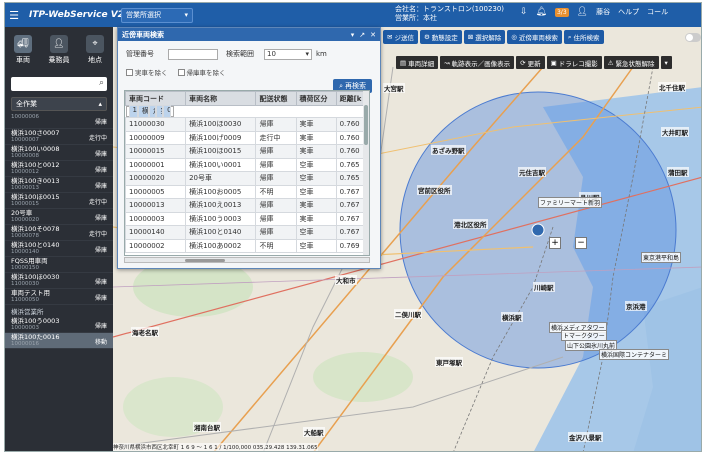 The image size is (706, 455). What do you see at coordinates (247, 137) in the screenshot?
I see `table-row: 10000009 横浜100げ0009 走行中 実車 0.760` at bounding box center [247, 137].